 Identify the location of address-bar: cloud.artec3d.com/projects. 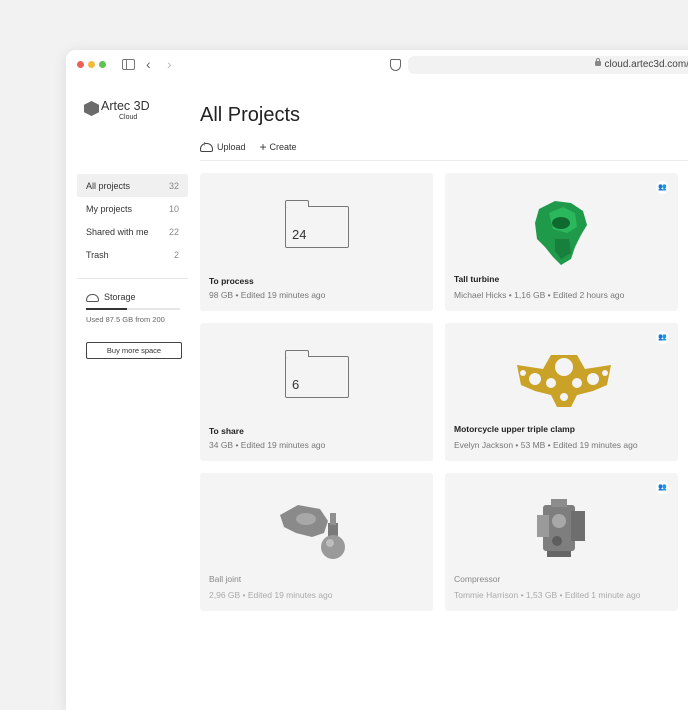
(548, 65).